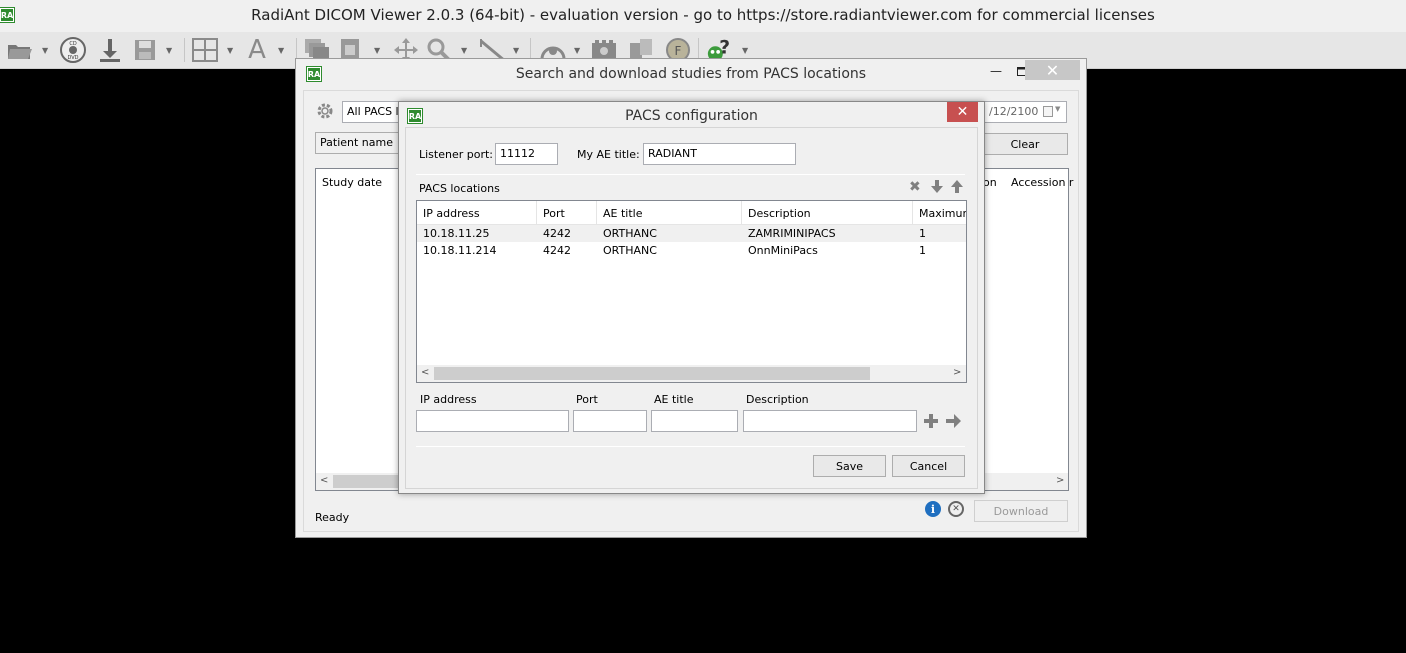 The width and height of the screenshot is (1406, 653). Describe the element at coordinates (352, 182) in the screenshot. I see `study-date-column-header: Study date` at that location.